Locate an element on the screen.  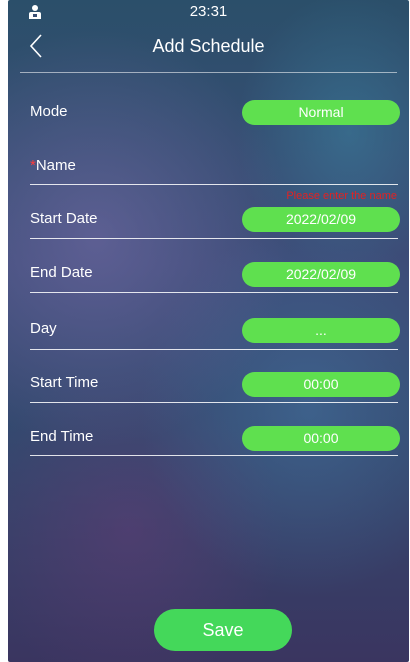
start-date-underline is located at coordinates (214, 238).